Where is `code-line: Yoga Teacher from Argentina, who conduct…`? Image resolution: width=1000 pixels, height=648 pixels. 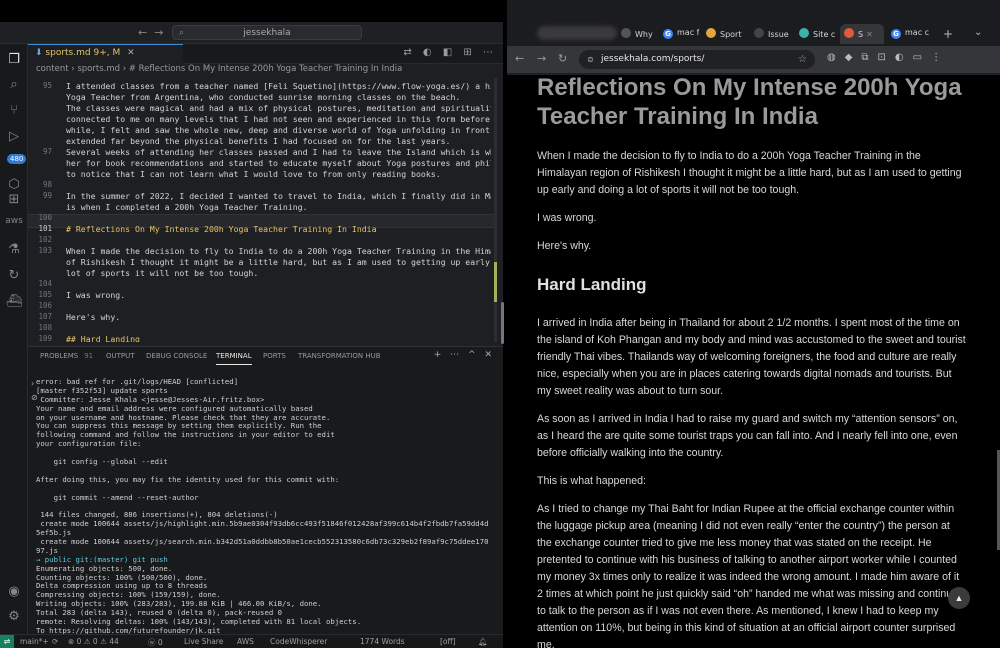
code-line: Yoga Teacher from Argentina, who conduct… is located at coordinates (263, 97).